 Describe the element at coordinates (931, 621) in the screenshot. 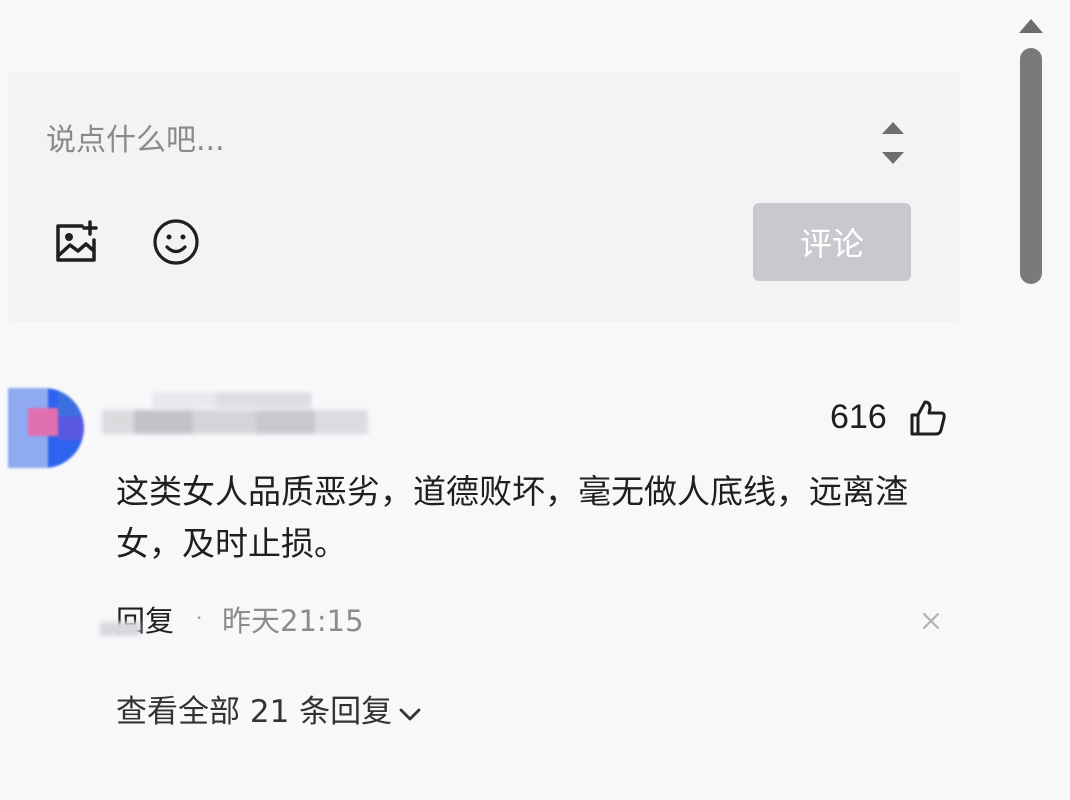

I see `close-icon` at that location.